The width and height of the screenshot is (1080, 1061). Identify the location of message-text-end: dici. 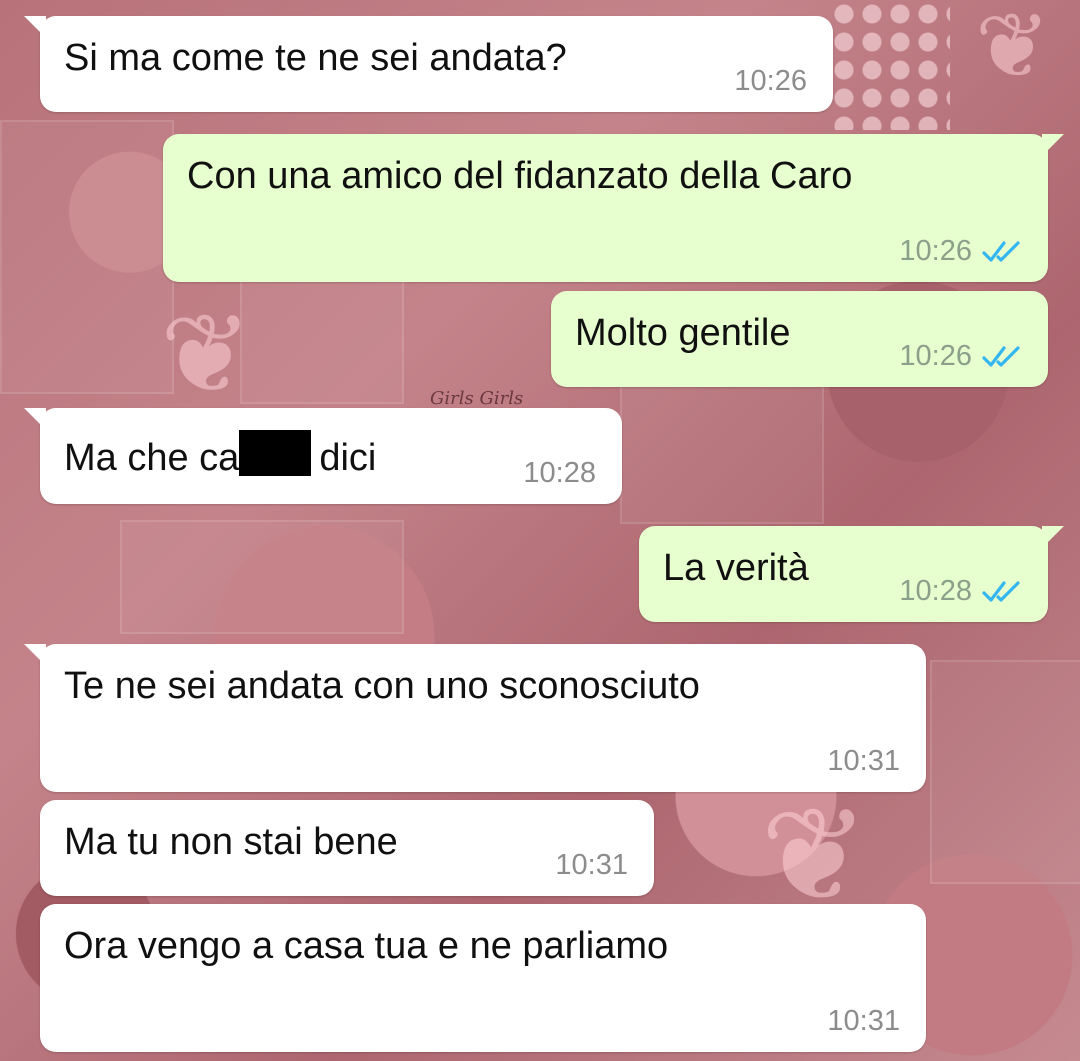
(348, 458).